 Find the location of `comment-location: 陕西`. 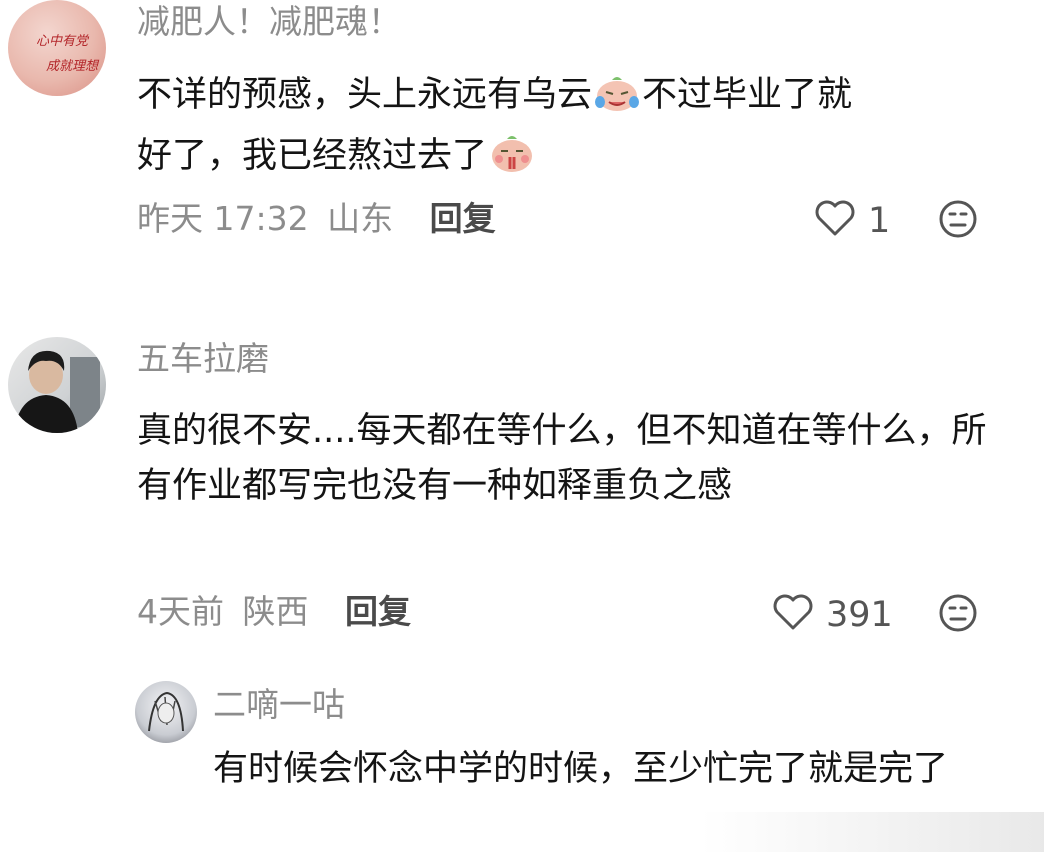

comment-location: 陕西 is located at coordinates (275, 611).